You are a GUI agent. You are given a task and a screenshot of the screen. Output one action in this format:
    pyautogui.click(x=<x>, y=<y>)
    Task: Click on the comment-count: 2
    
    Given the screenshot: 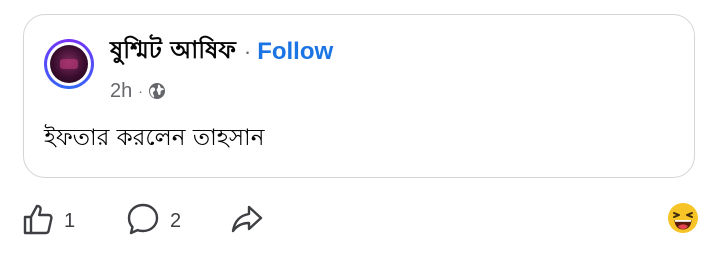 What is the action you would take?
    pyautogui.click(x=176, y=221)
    